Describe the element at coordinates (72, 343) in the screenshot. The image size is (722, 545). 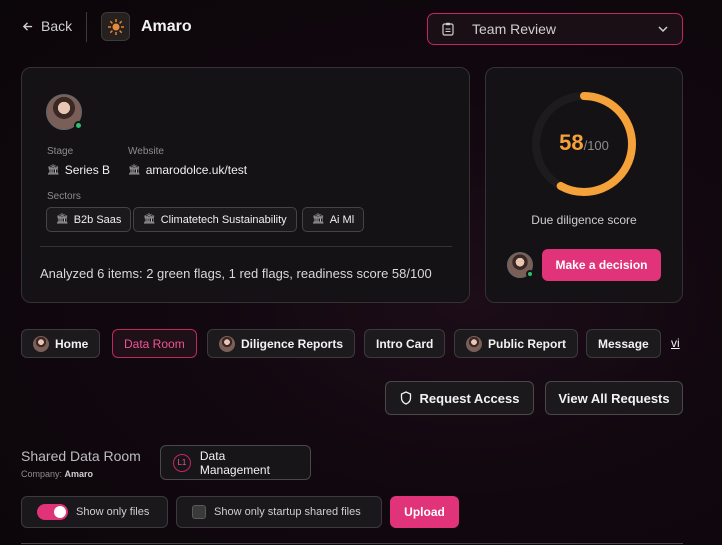
I see `tab-label: Home` at that location.